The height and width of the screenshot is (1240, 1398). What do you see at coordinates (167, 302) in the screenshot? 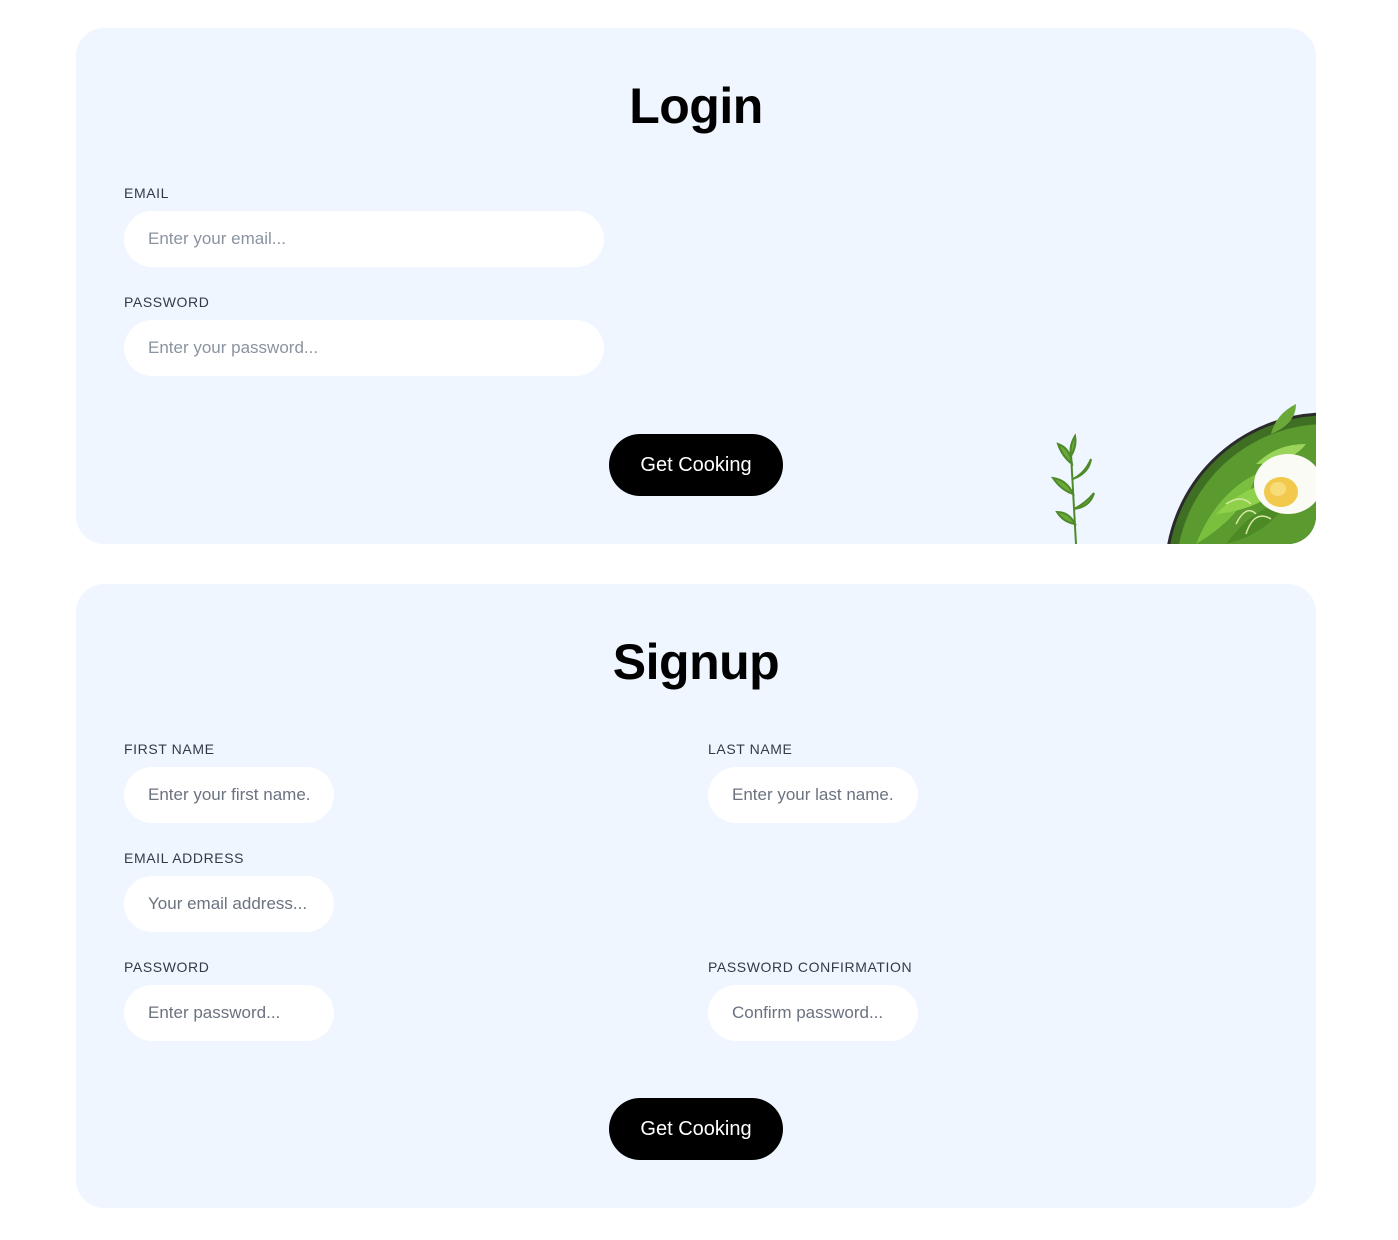
I see `login-password-label: PASSWORD` at bounding box center [167, 302].